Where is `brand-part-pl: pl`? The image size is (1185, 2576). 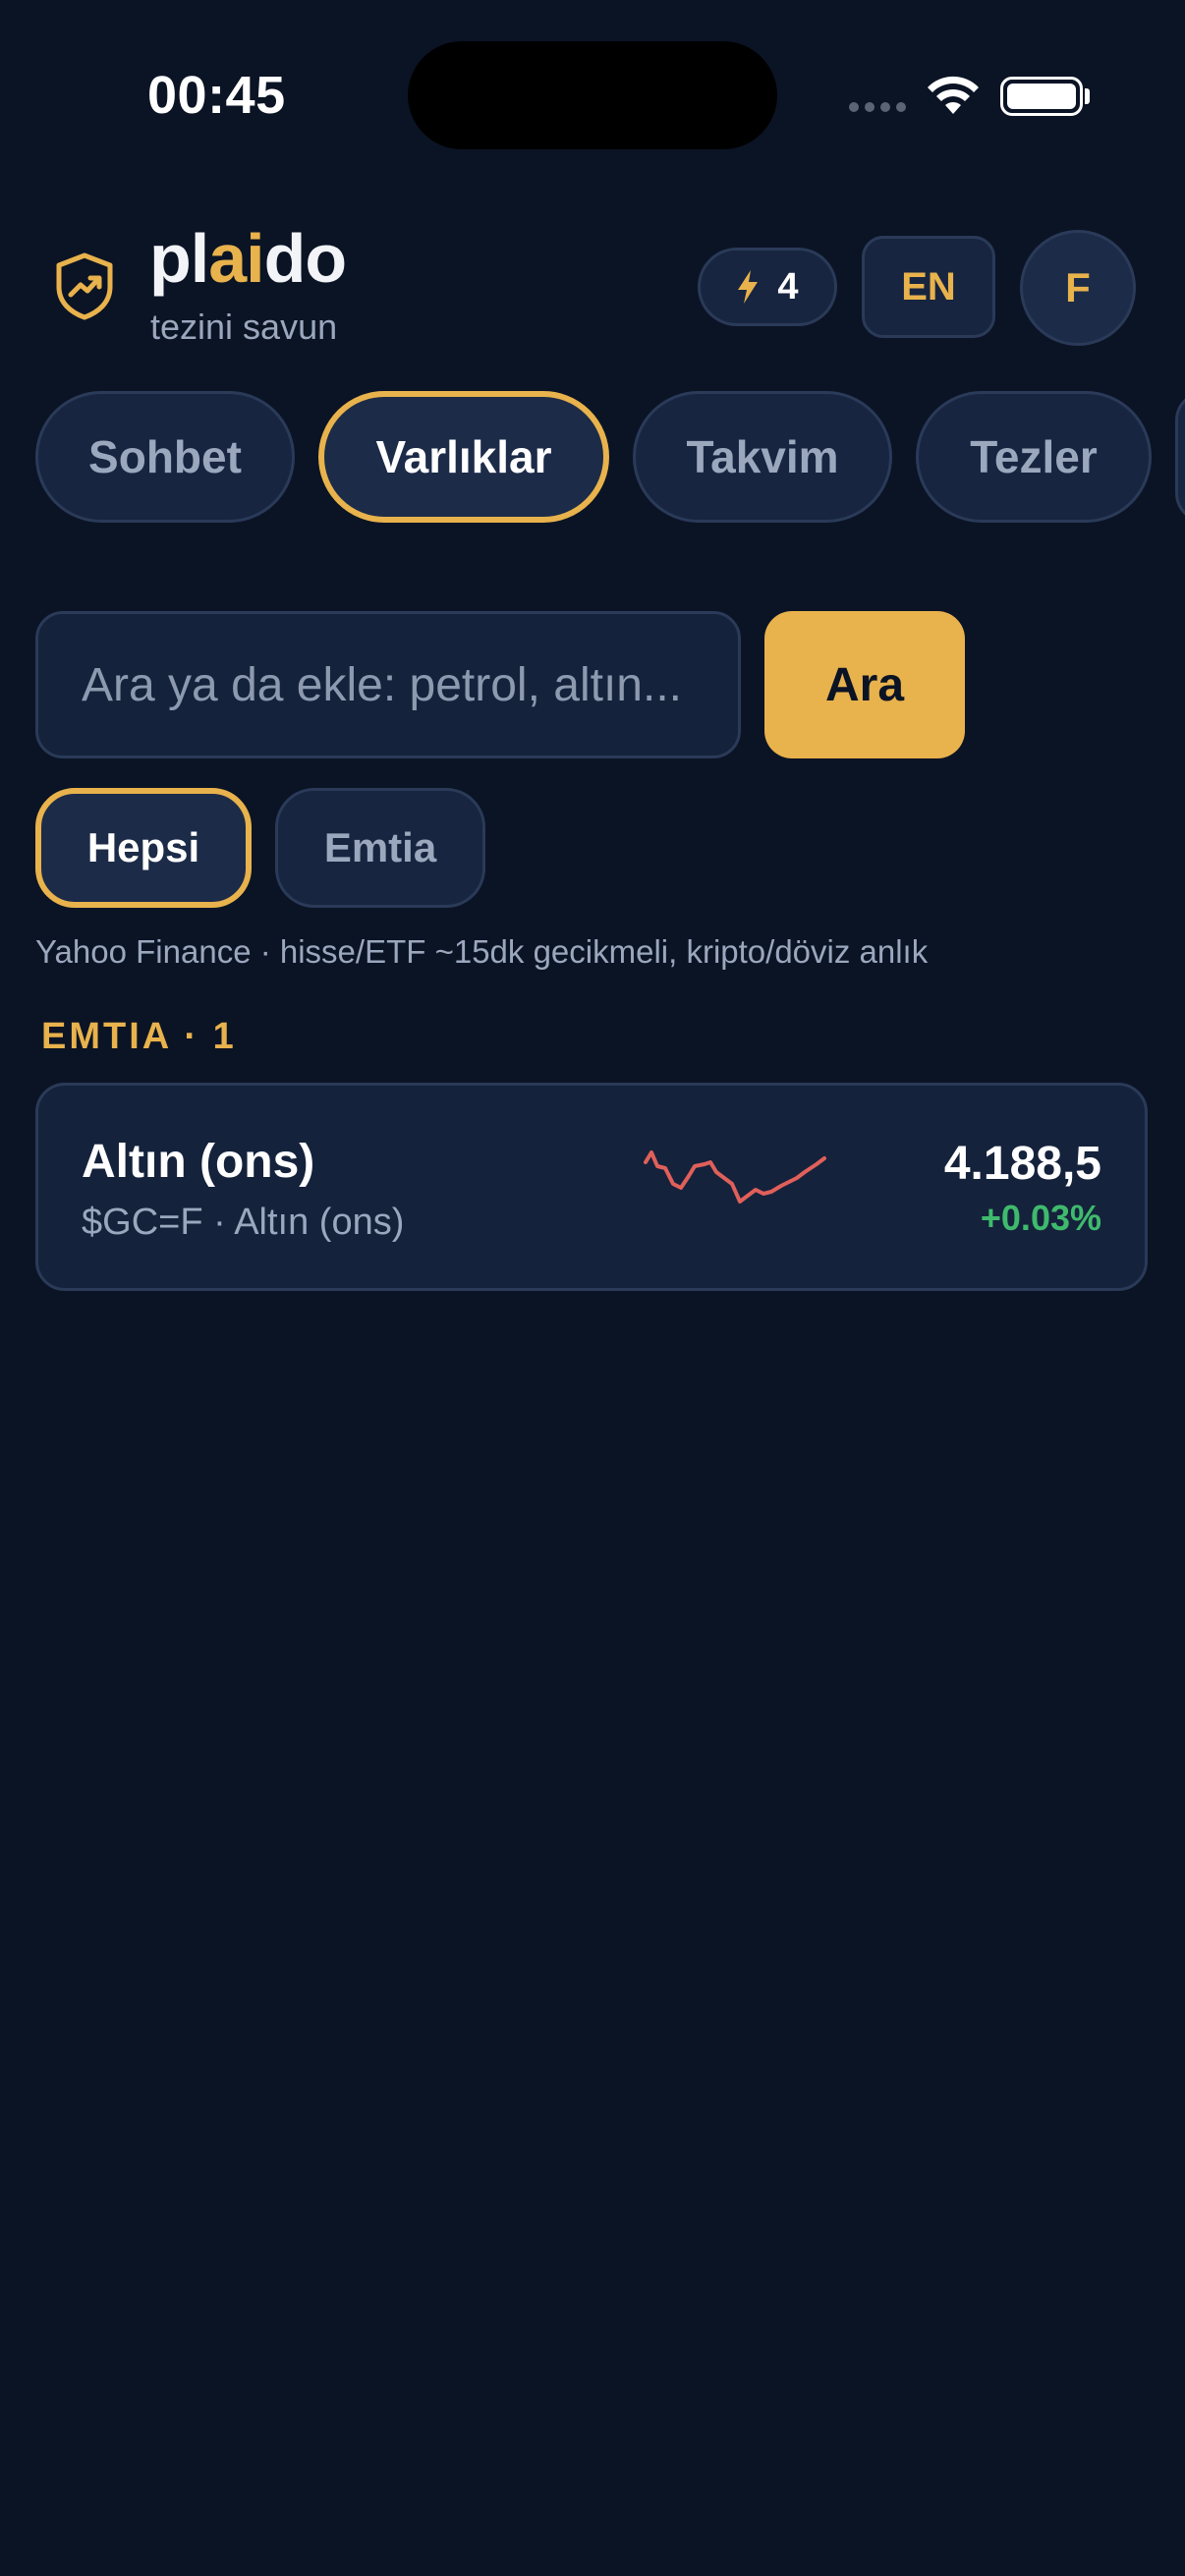 brand-part-pl: pl is located at coordinates (179, 258).